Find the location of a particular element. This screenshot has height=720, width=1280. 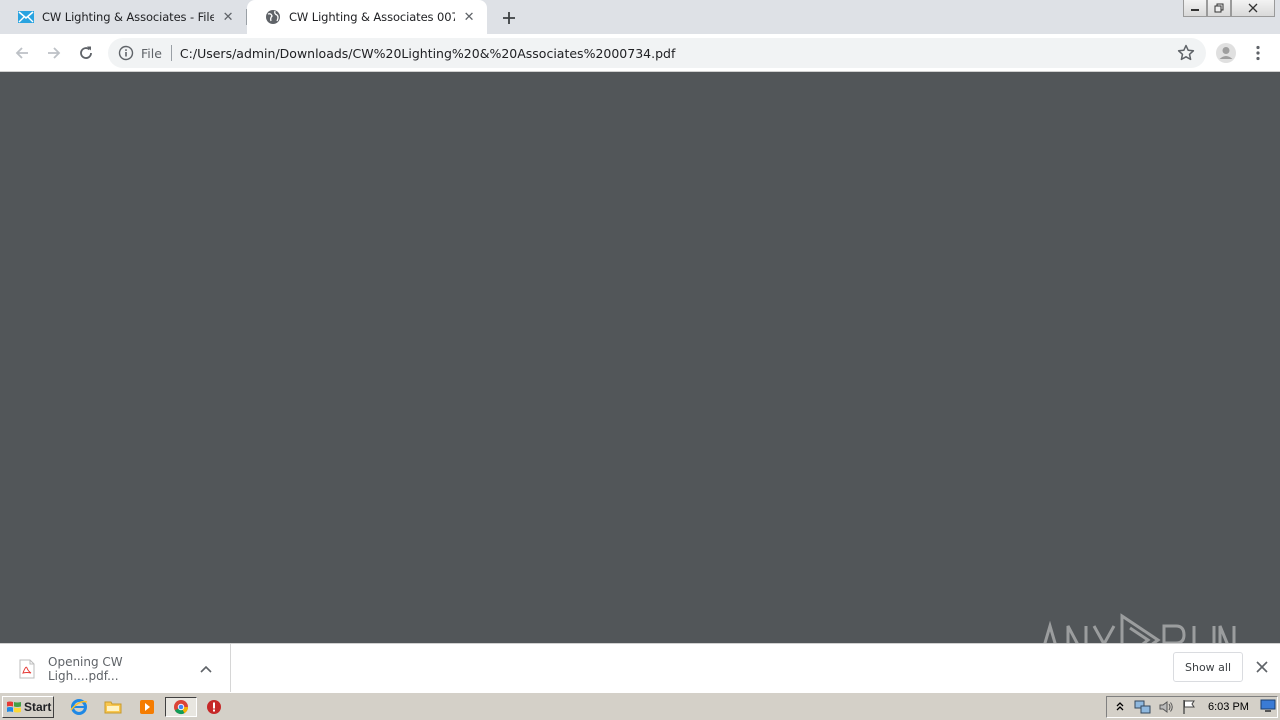

arrow-left-icon is located at coordinates (21, 53).